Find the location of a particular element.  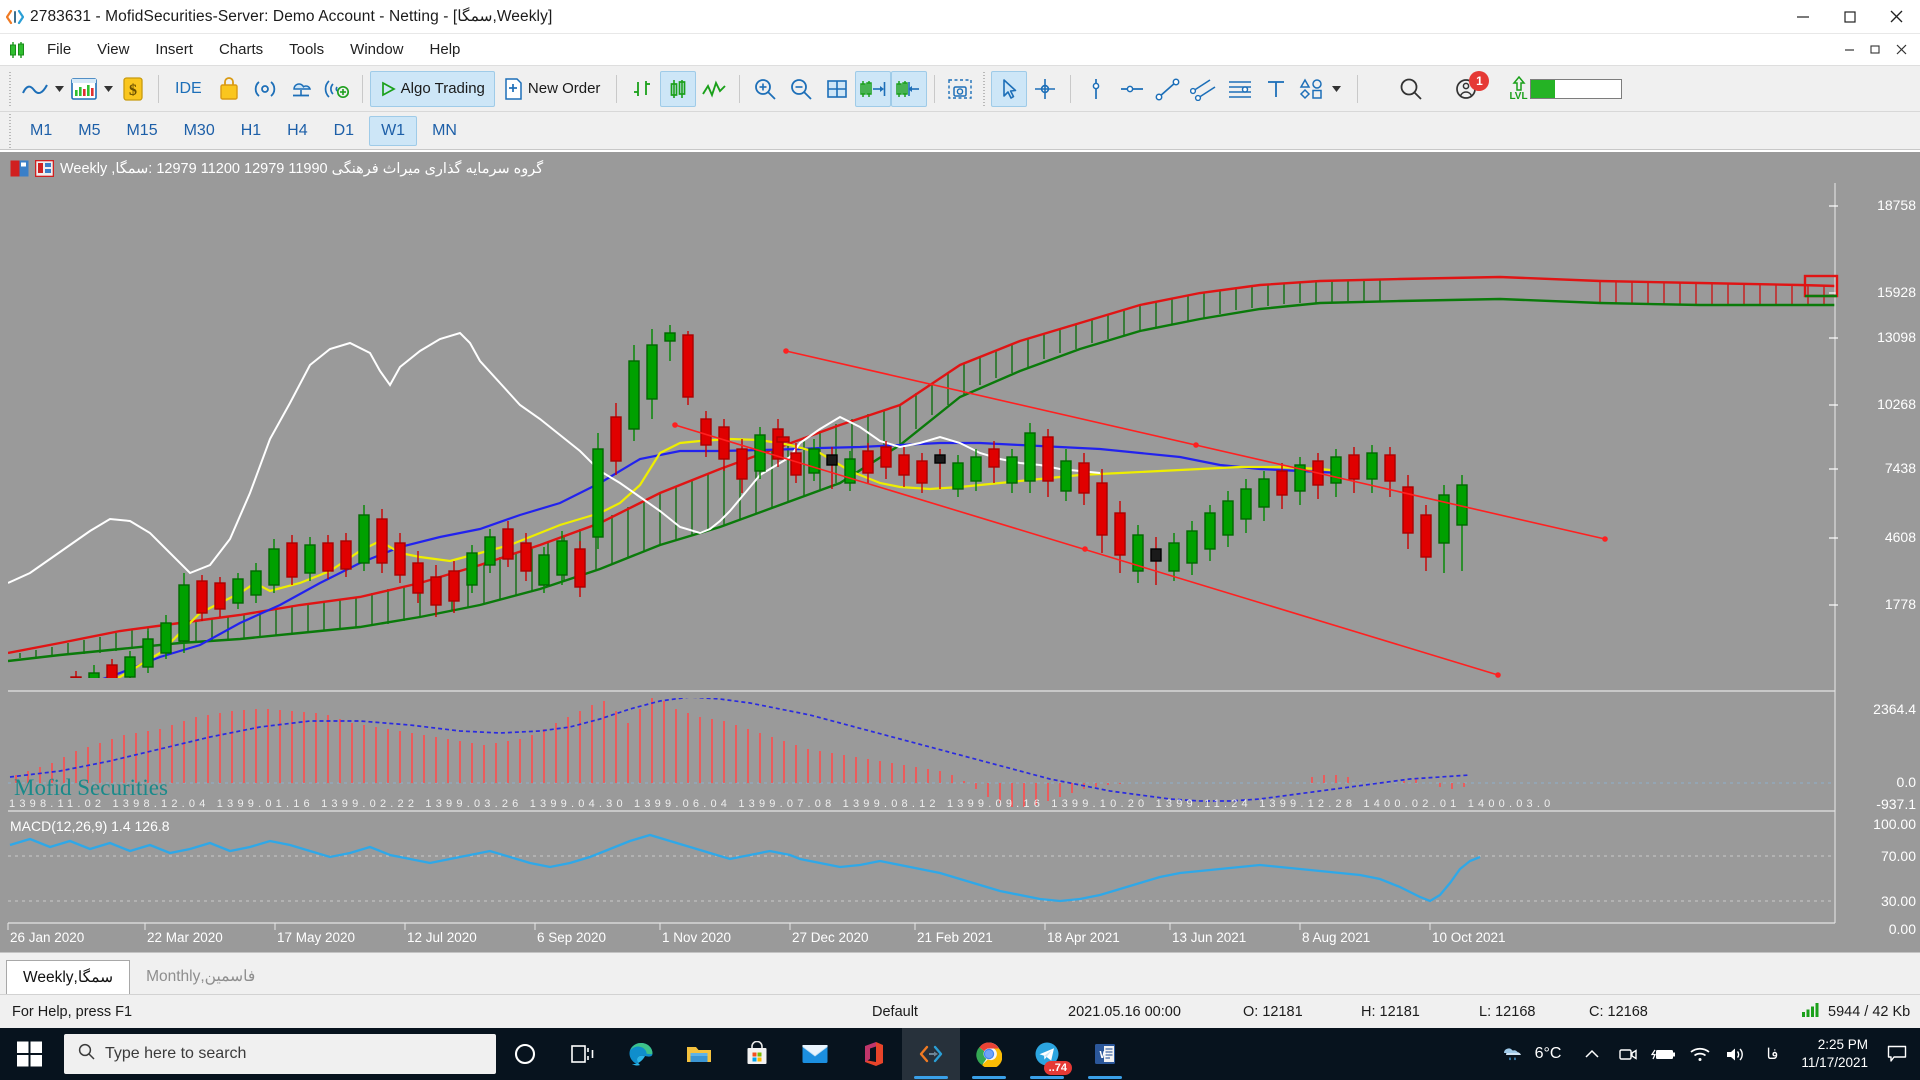

date-tick-11: 10 Oct 2021 is located at coordinates (1469, 937).